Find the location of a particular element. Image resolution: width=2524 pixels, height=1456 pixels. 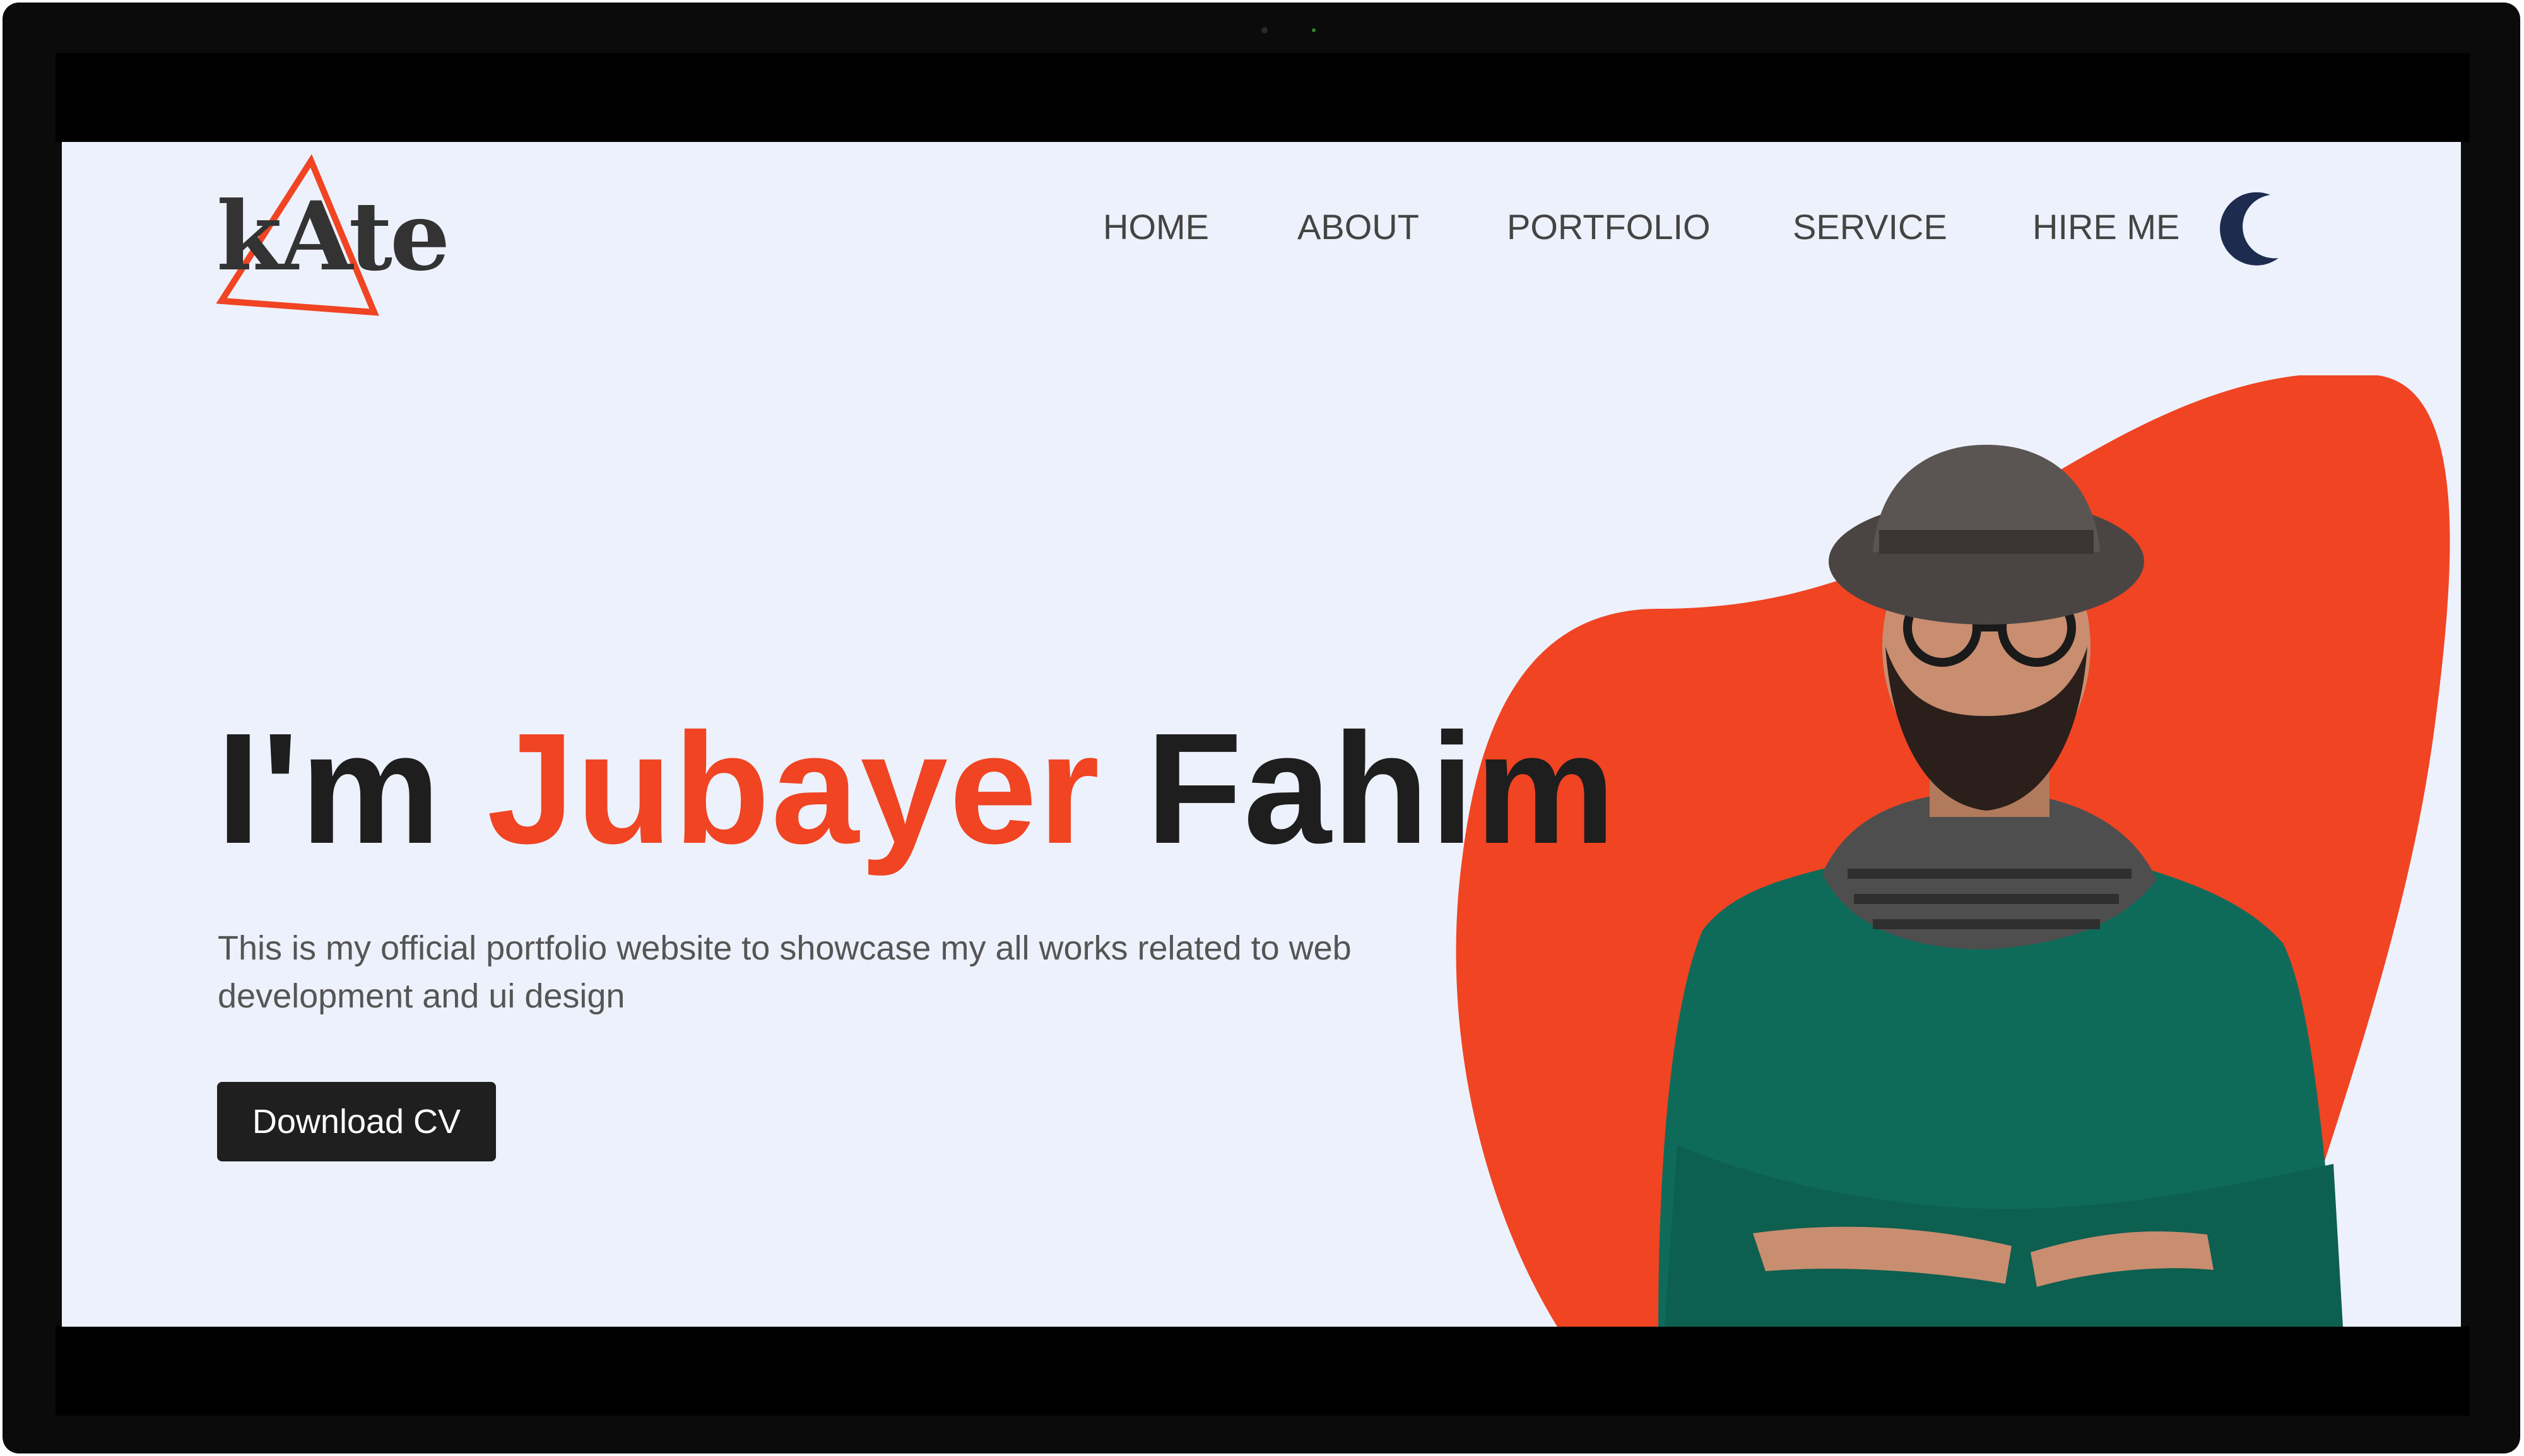

hero-title: I'm Jubayer Fahim is located at coordinates (916, 788).